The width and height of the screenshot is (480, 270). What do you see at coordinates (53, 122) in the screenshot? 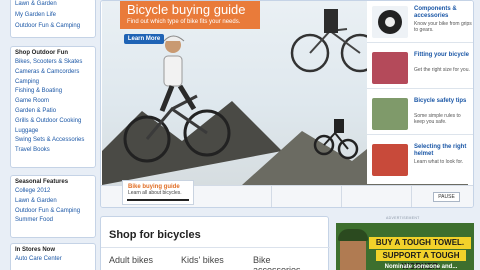
I see `sidebar-link-grills: Grills & Outdoor Cooking` at bounding box center [53, 122].